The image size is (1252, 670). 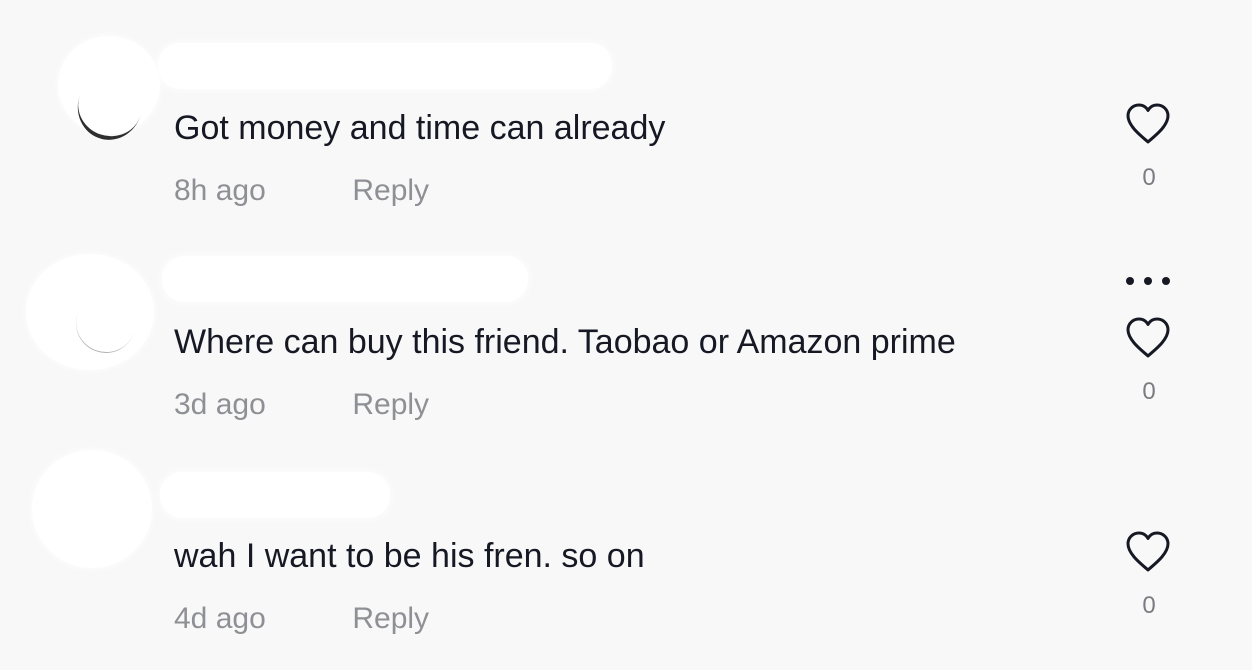 What do you see at coordinates (220, 618) in the screenshot?
I see `comment-time: 4d ago` at bounding box center [220, 618].